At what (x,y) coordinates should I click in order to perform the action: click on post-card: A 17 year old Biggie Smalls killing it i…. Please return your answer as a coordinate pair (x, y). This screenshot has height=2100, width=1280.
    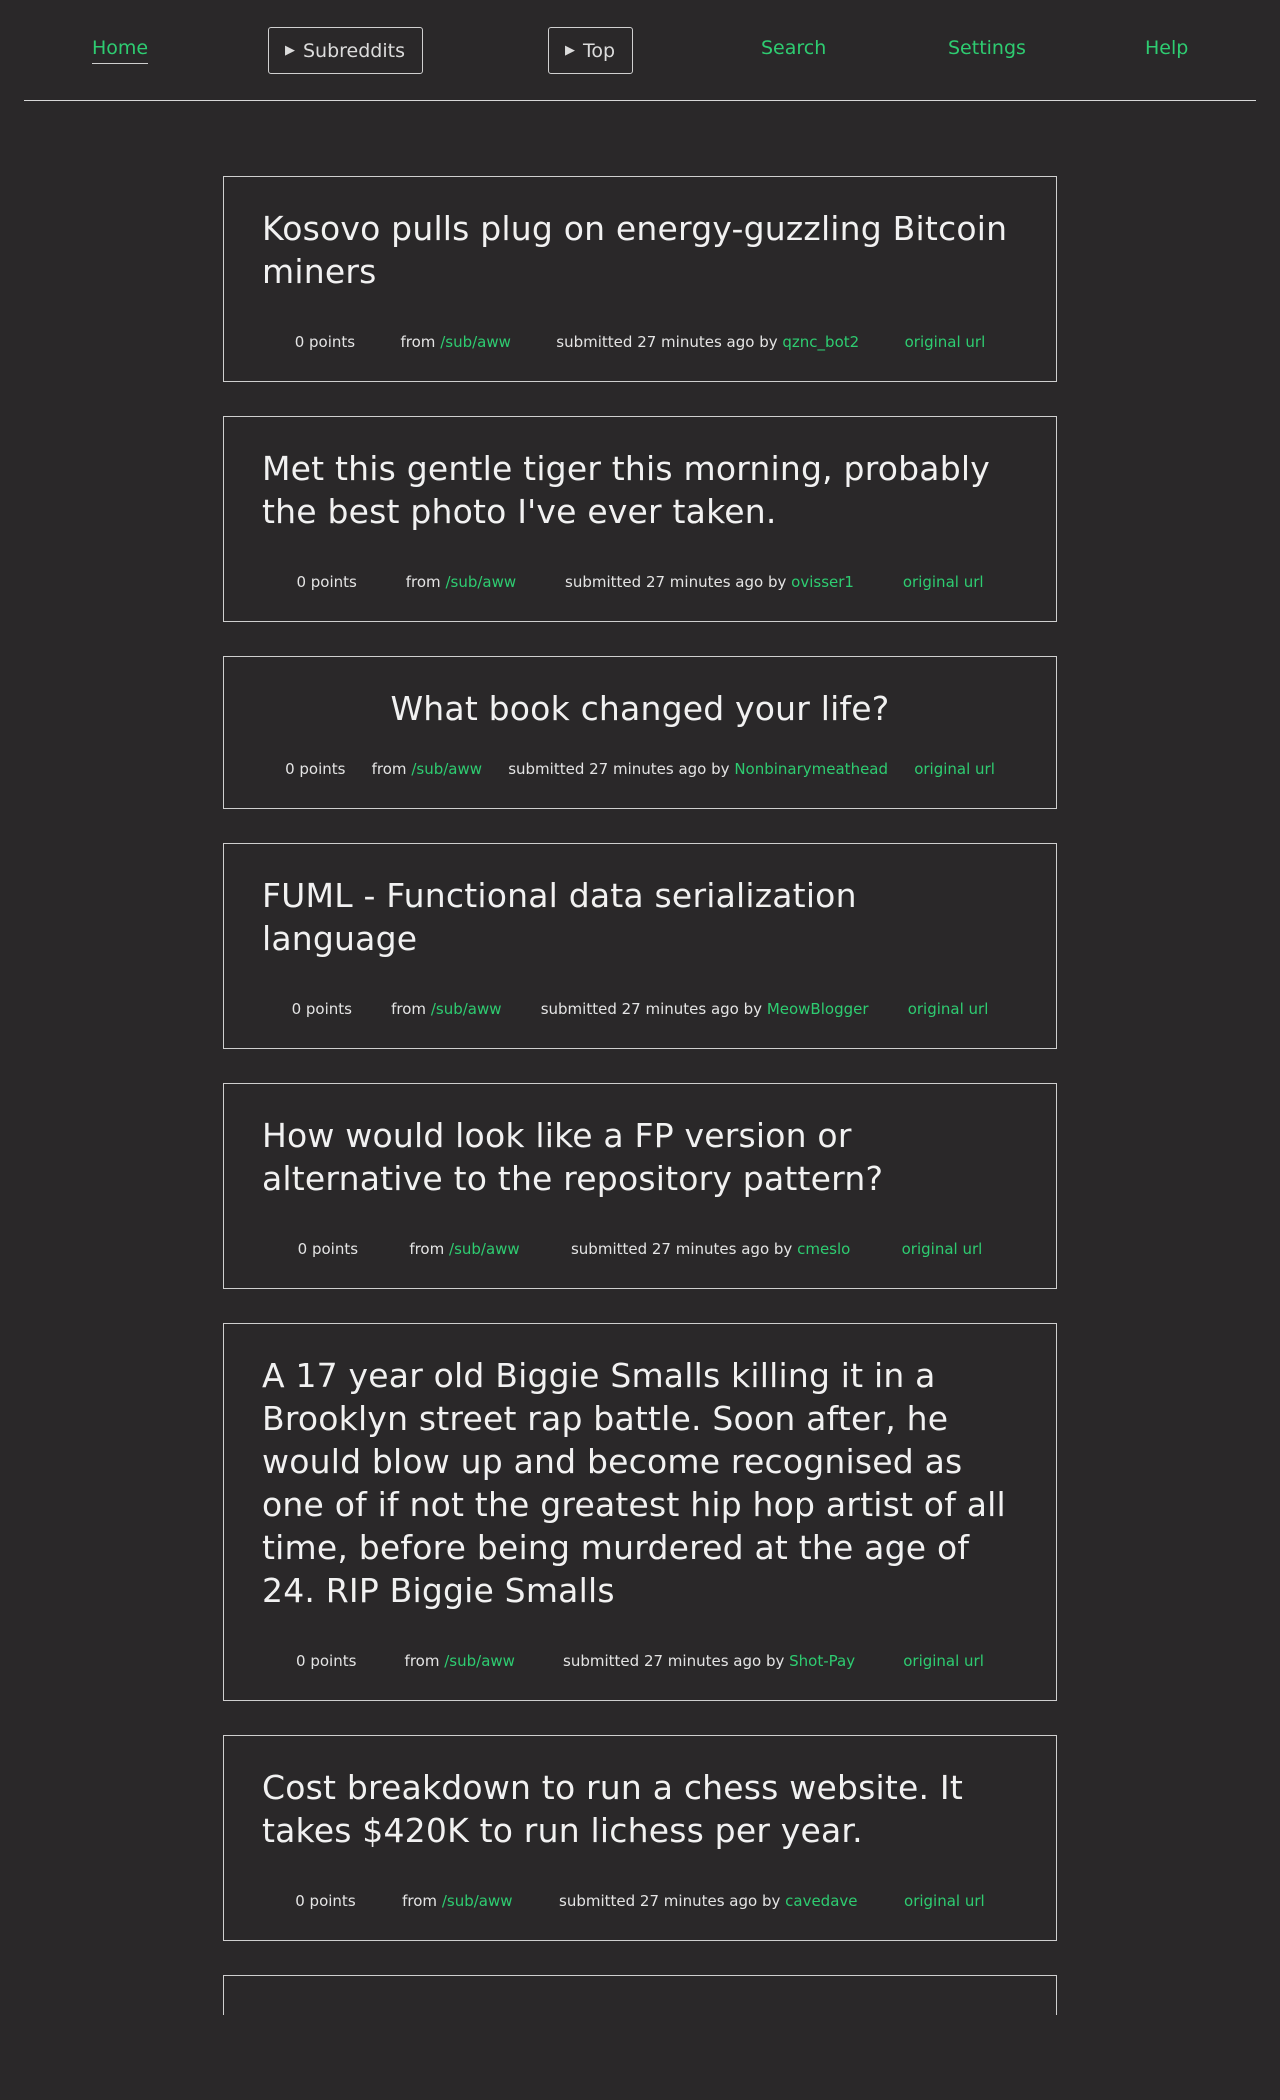
    Looking at the image, I should click on (640, 1512).